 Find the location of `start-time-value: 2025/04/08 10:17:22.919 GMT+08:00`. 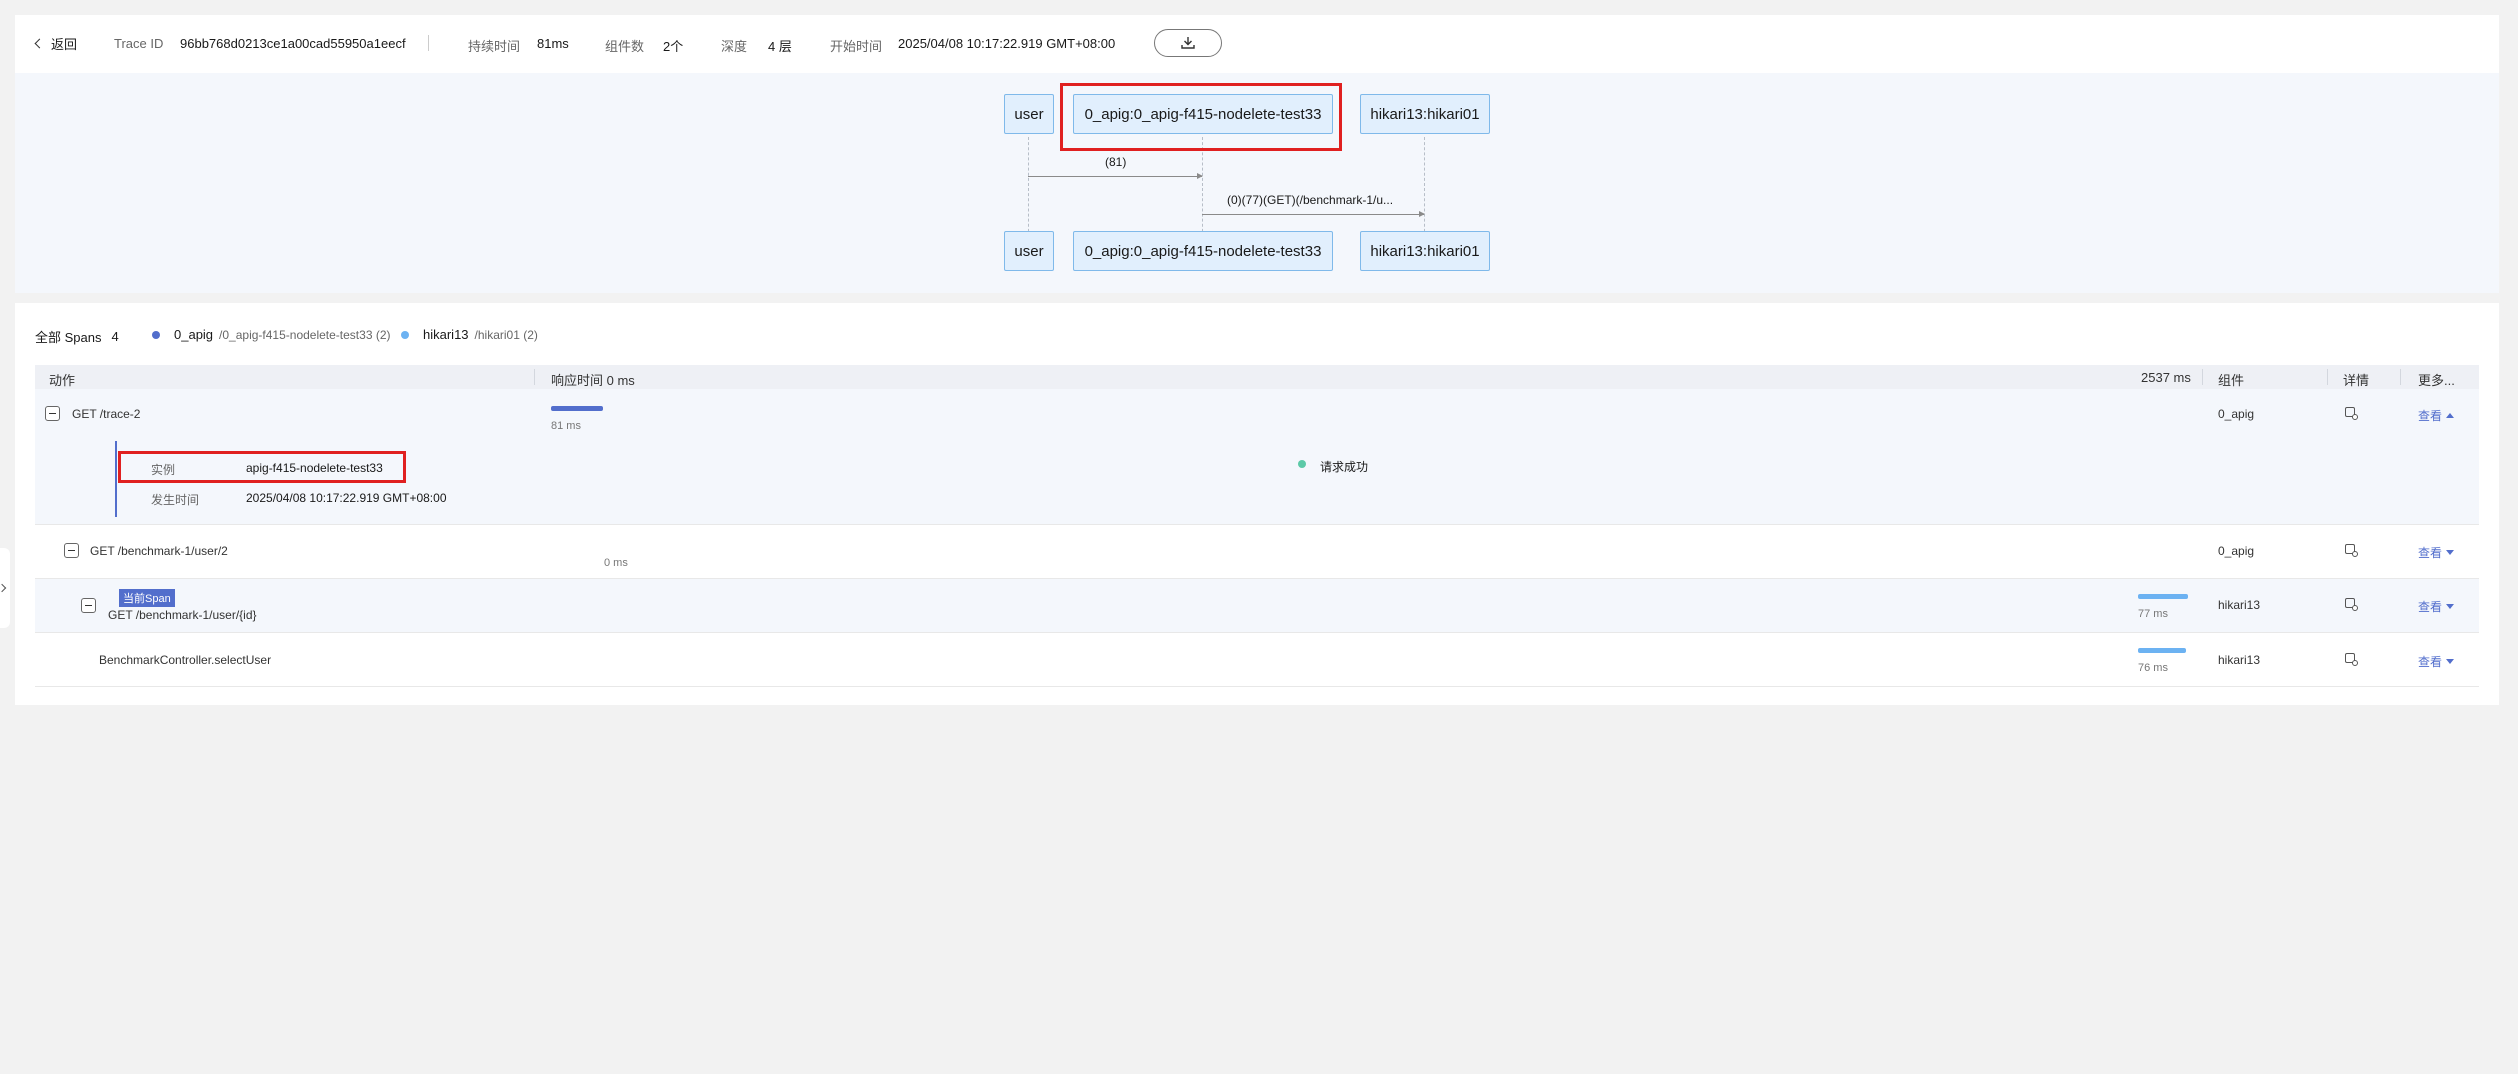

start-time-value: 2025/04/08 10:17:22.919 GMT+08:00 is located at coordinates (1007, 43).